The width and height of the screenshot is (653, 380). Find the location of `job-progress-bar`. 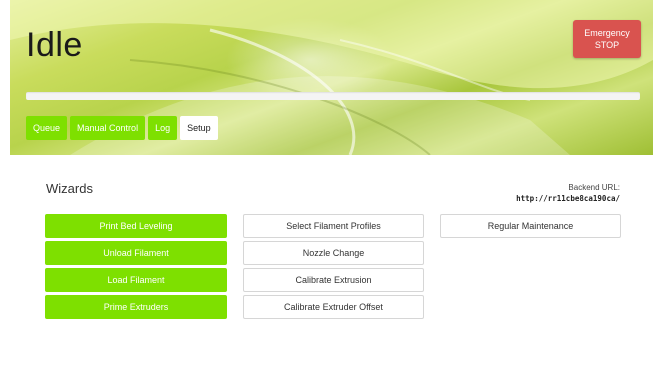

job-progress-bar is located at coordinates (333, 96).